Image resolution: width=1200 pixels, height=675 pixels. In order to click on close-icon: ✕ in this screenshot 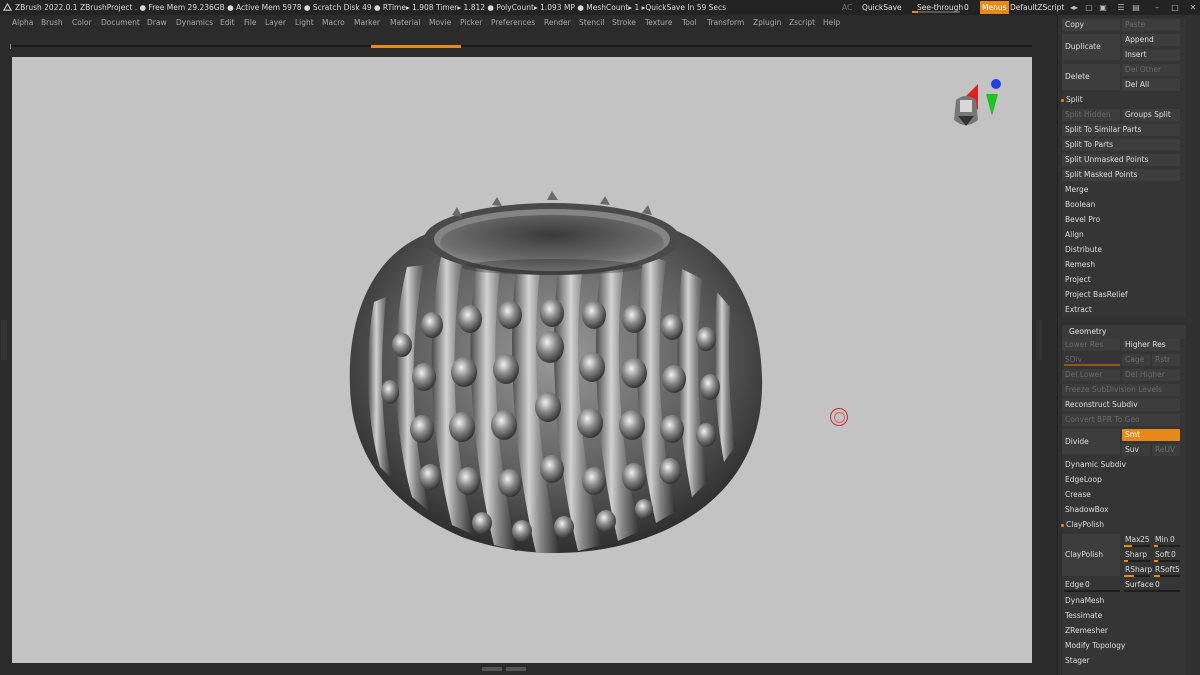, I will do `click(1193, 7)`.